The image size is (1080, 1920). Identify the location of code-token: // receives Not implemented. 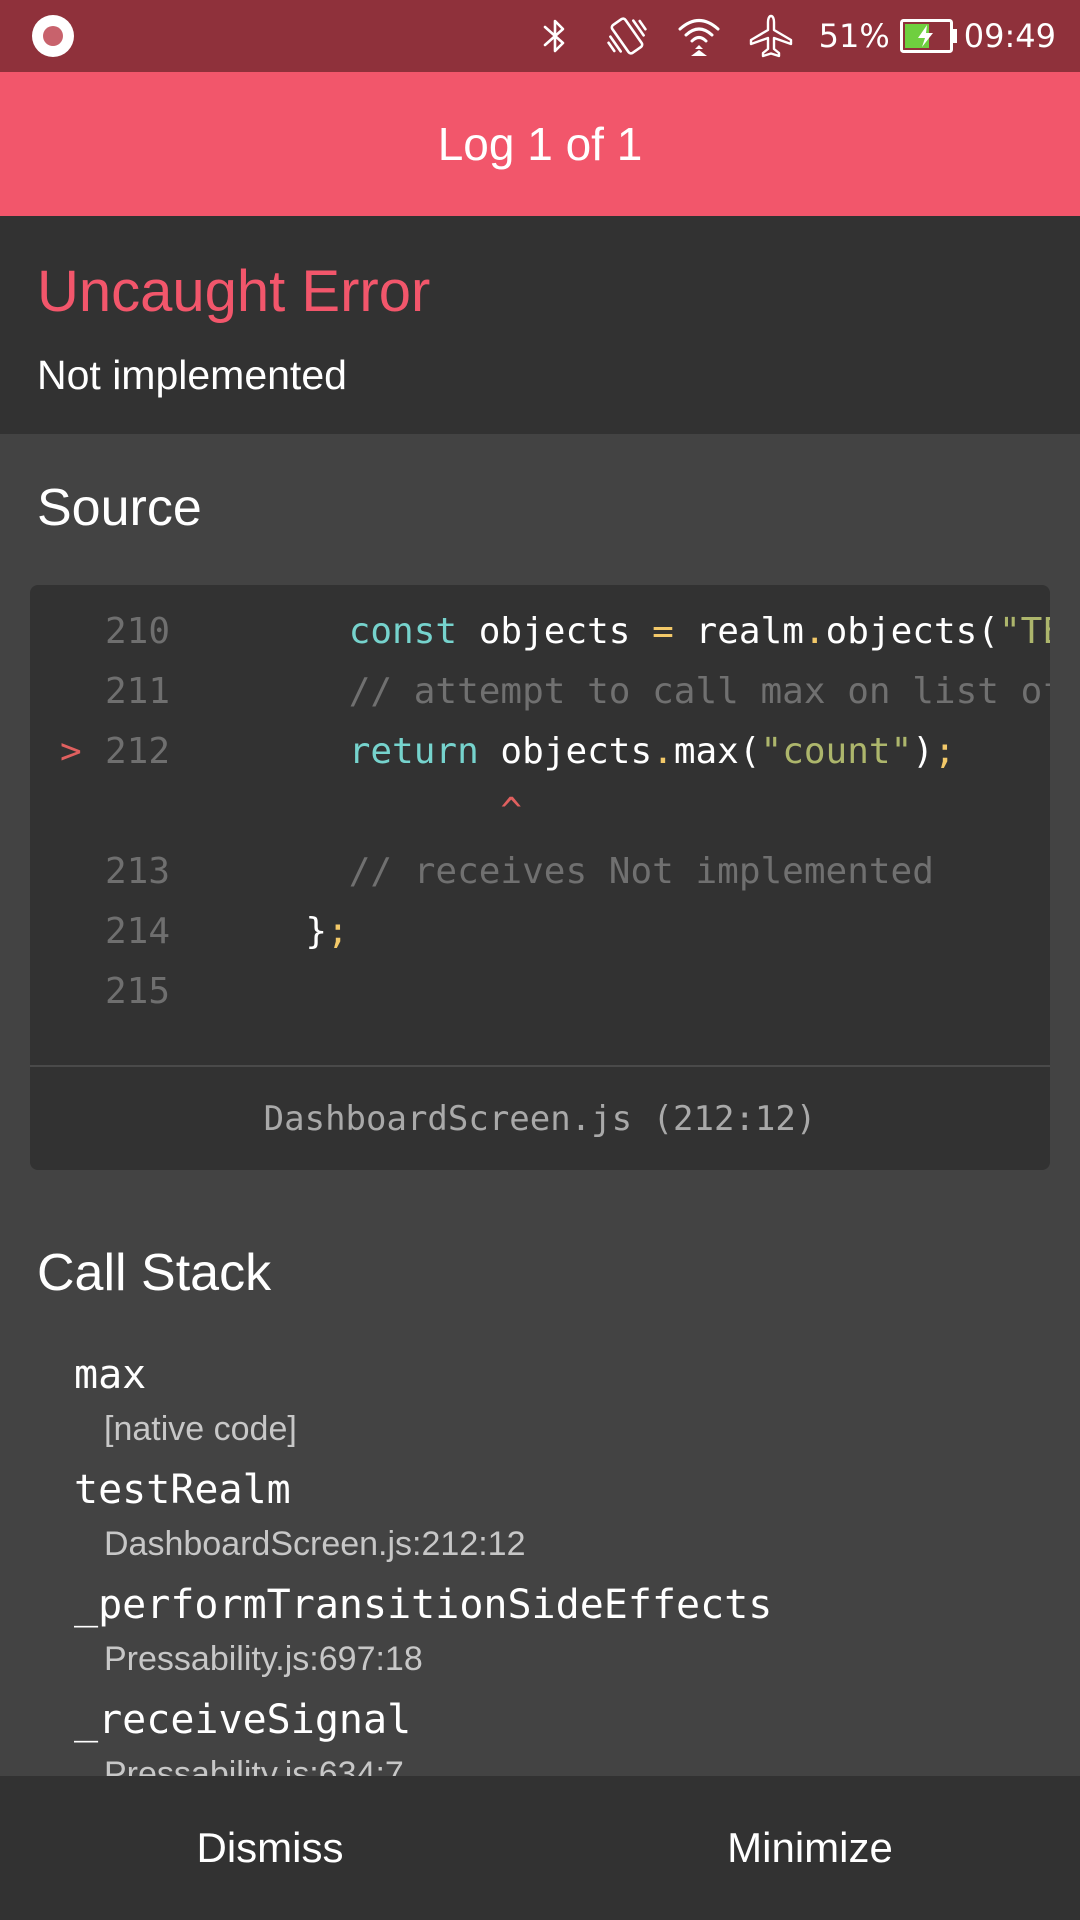
(641, 871).